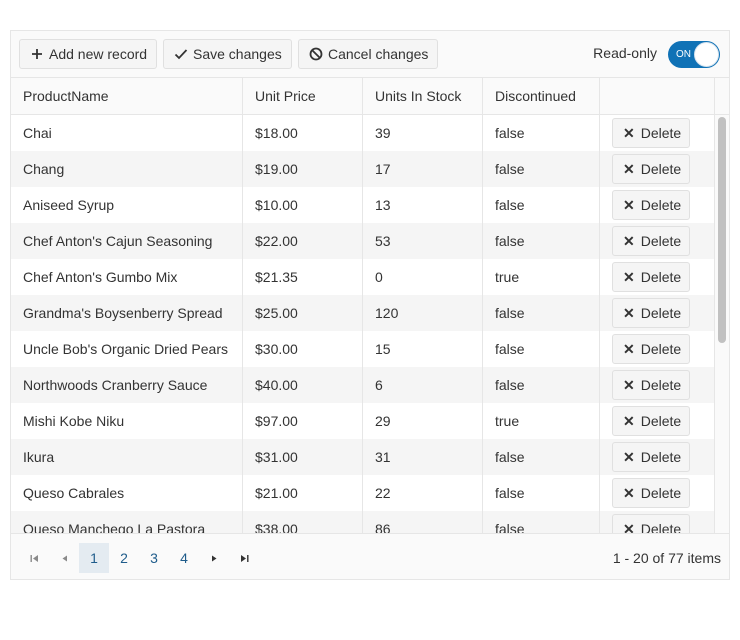 The image size is (740, 640). Describe the element at coordinates (123, 313) in the screenshot. I see `cell-product-name: Grandma's Boysenberry Spread` at that location.